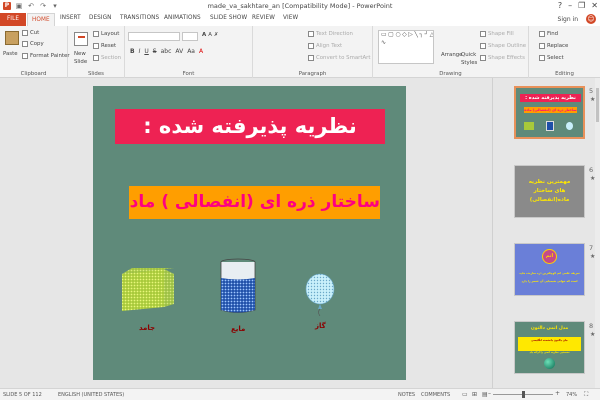 The image size is (600, 400). Describe the element at coordinates (553, 46) in the screenshot. I see `replace-button: Replace` at that location.